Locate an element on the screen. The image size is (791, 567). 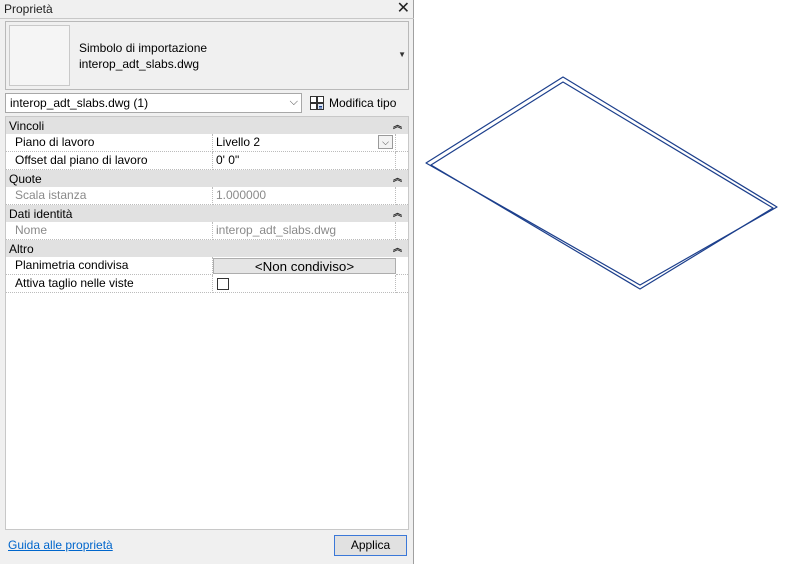
property-row-planimetria-condivisa: Planimetria condivisa <Non condiviso> is located at coordinates (207, 266).